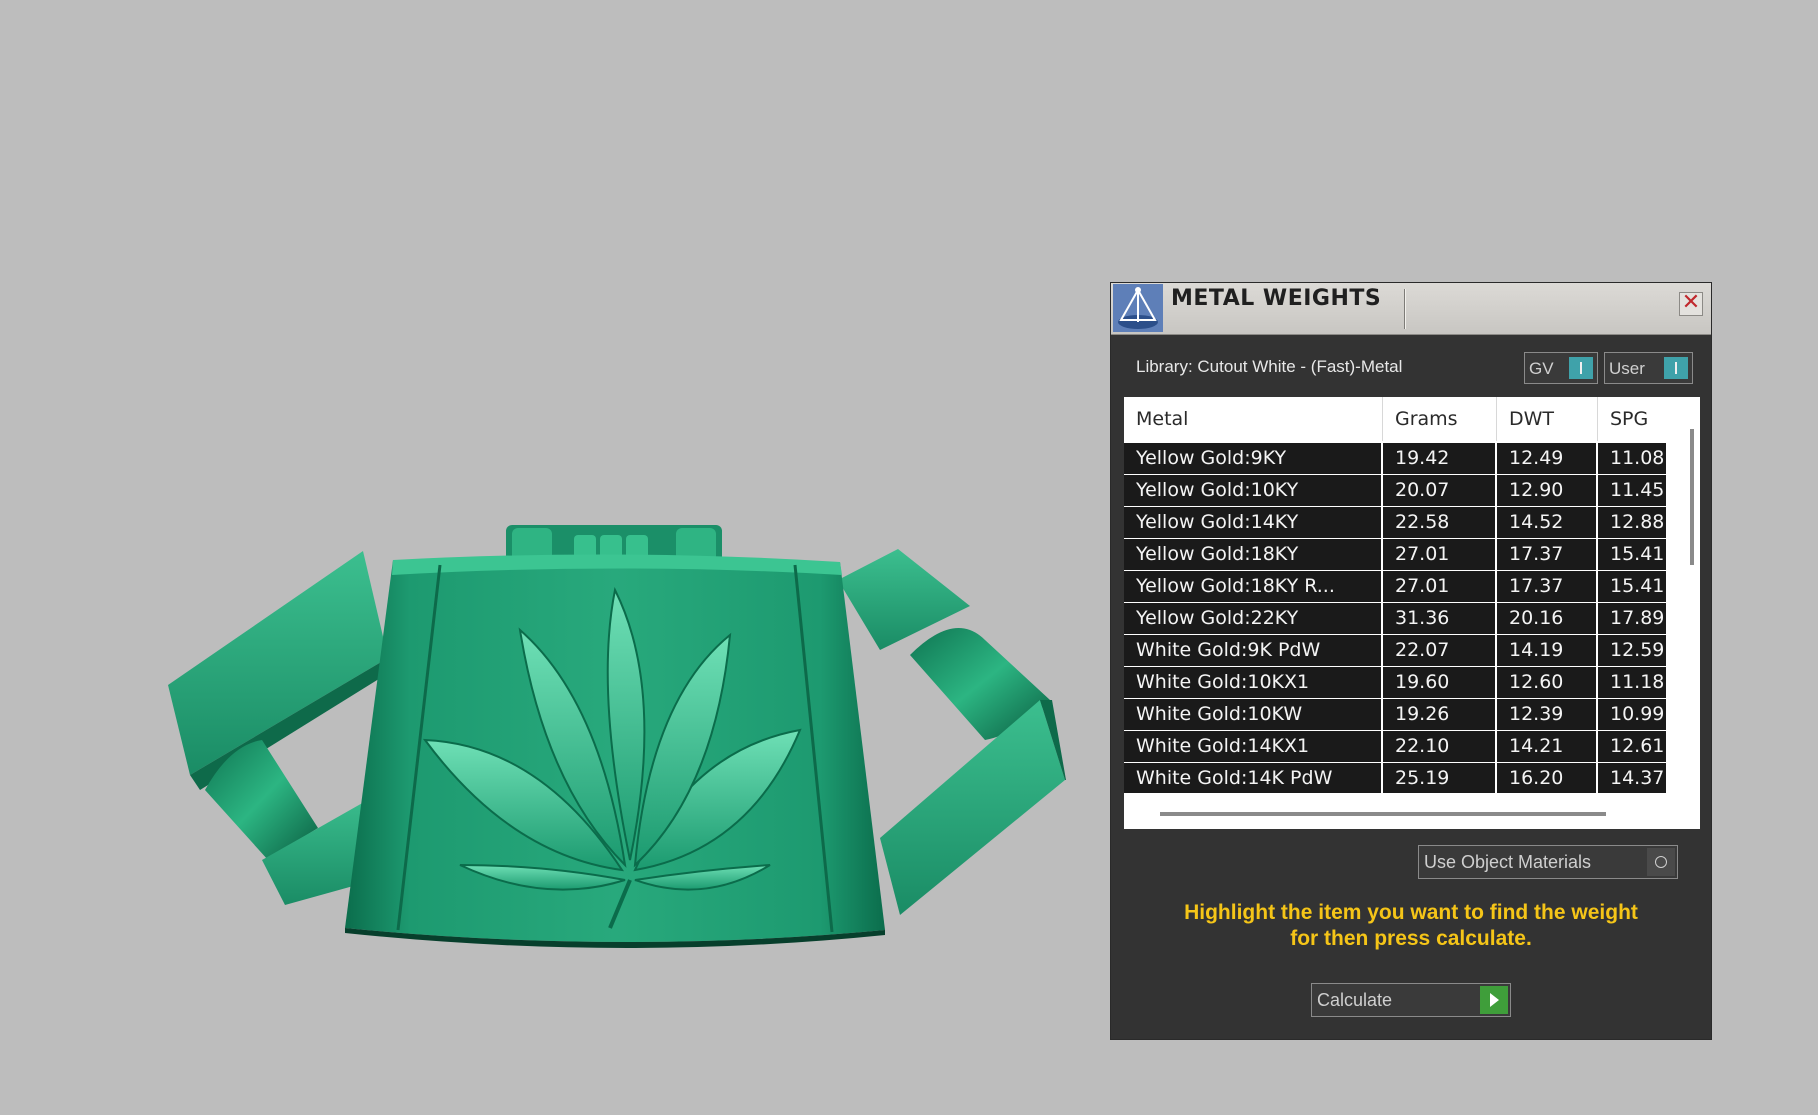 The image size is (1818, 1115). Describe the element at coordinates (1440, 778) in the screenshot. I see `grams-cell: 25.19` at that location.